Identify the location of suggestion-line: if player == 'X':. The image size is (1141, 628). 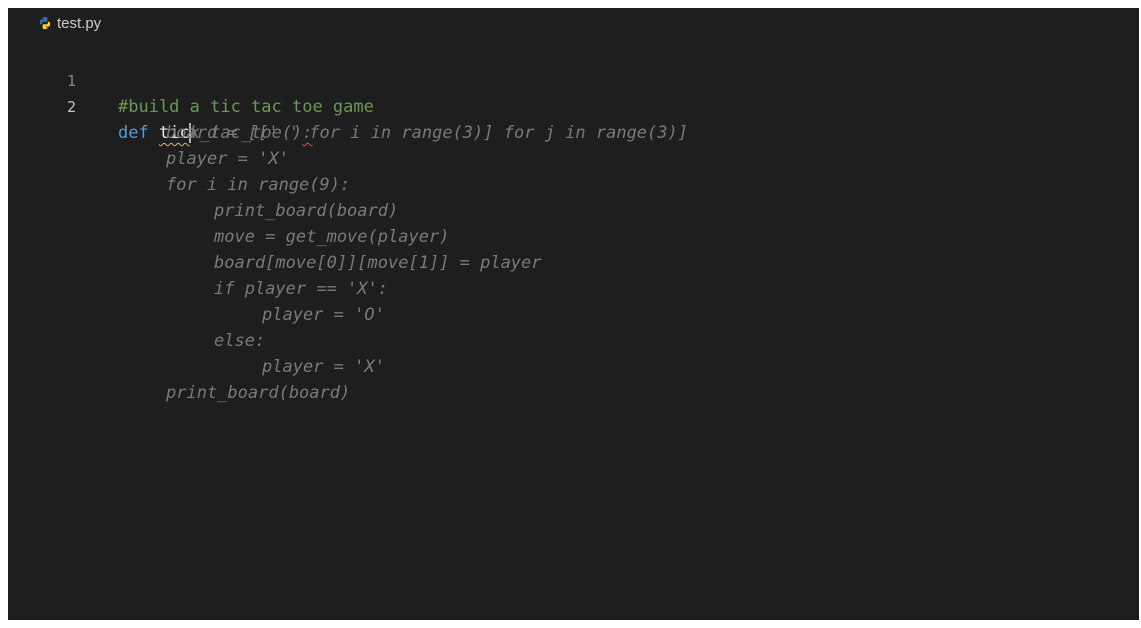
(573, 274).